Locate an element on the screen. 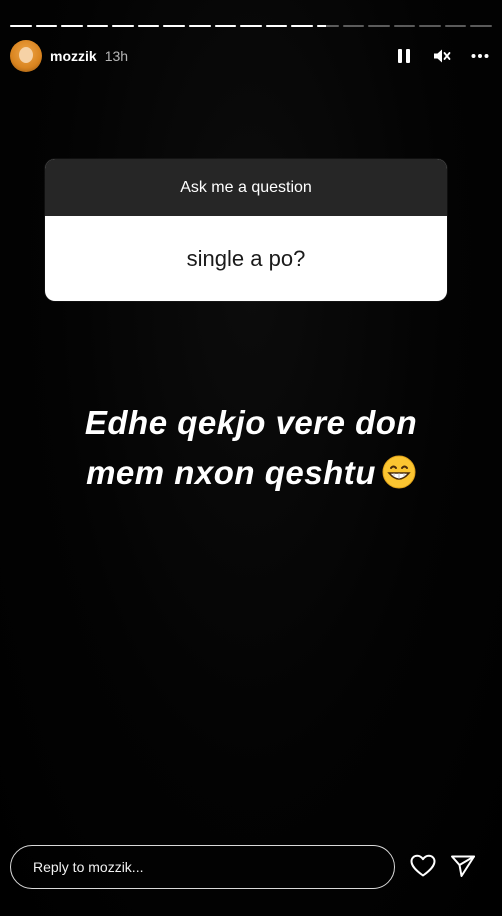  question-sticker-header: Ask me a question is located at coordinates (246, 187).